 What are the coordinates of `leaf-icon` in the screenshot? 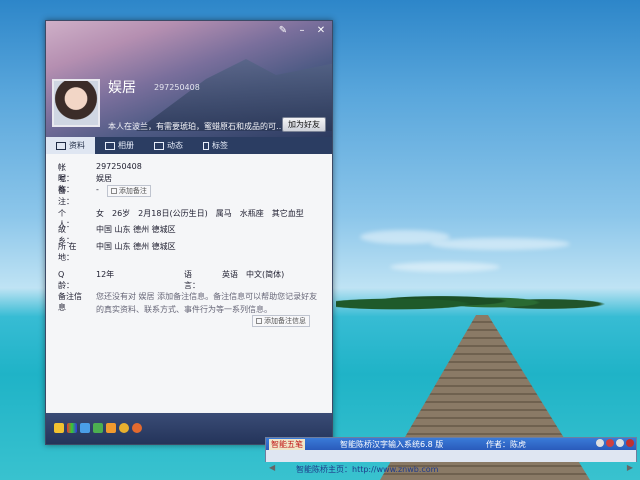 It's located at (98, 428).